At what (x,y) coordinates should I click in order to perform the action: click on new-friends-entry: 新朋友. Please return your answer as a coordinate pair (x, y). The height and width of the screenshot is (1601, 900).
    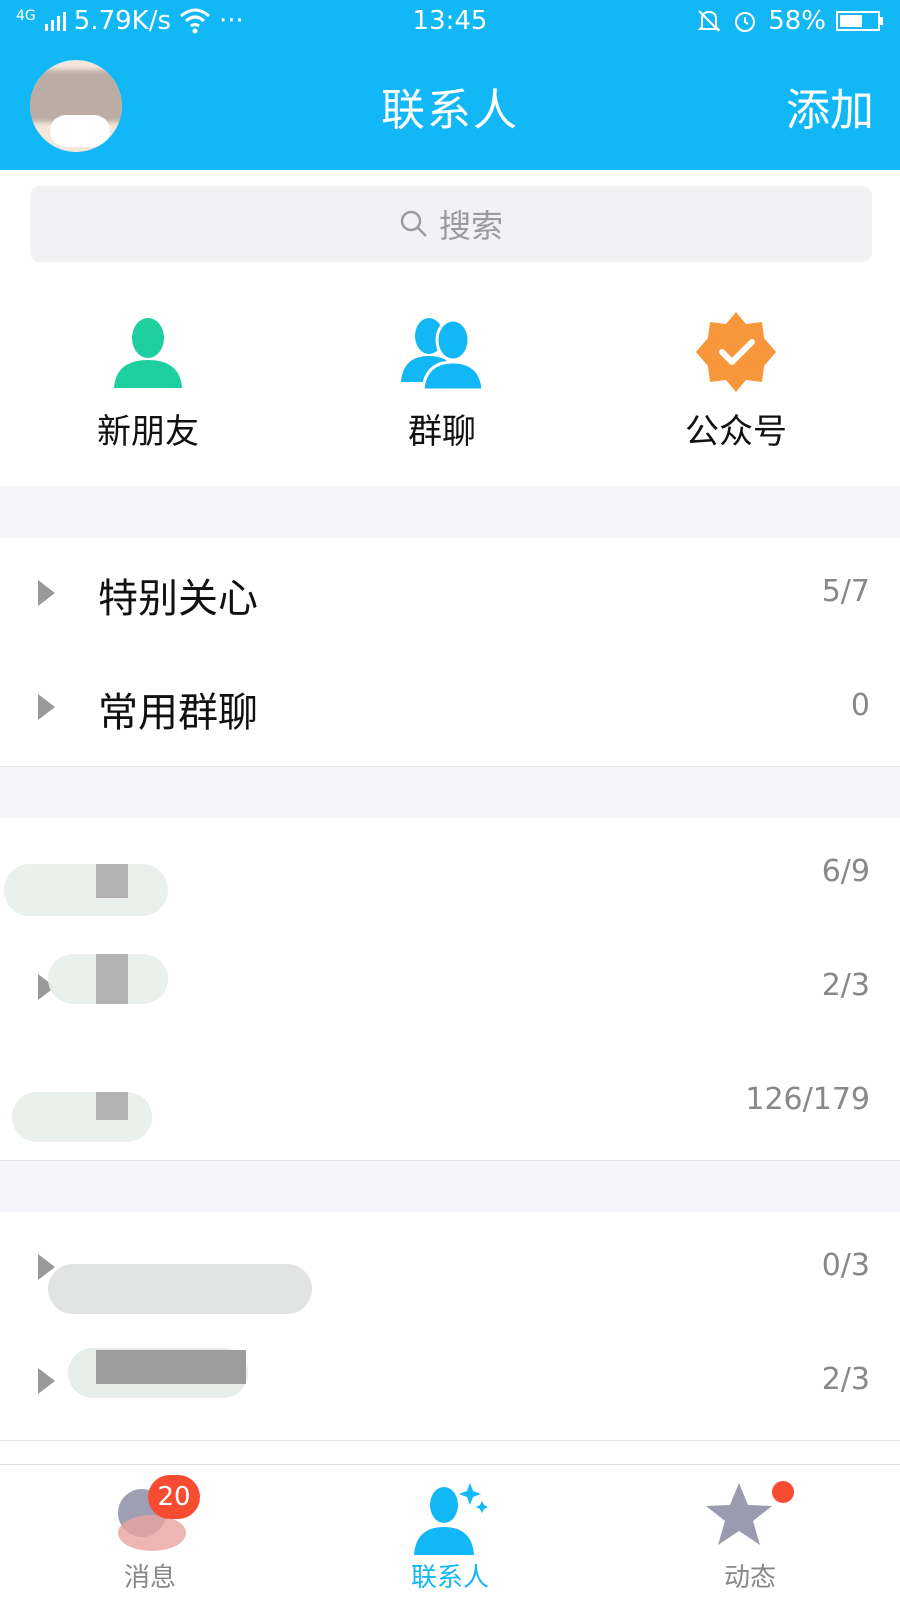
    Looking at the image, I should click on (148, 380).